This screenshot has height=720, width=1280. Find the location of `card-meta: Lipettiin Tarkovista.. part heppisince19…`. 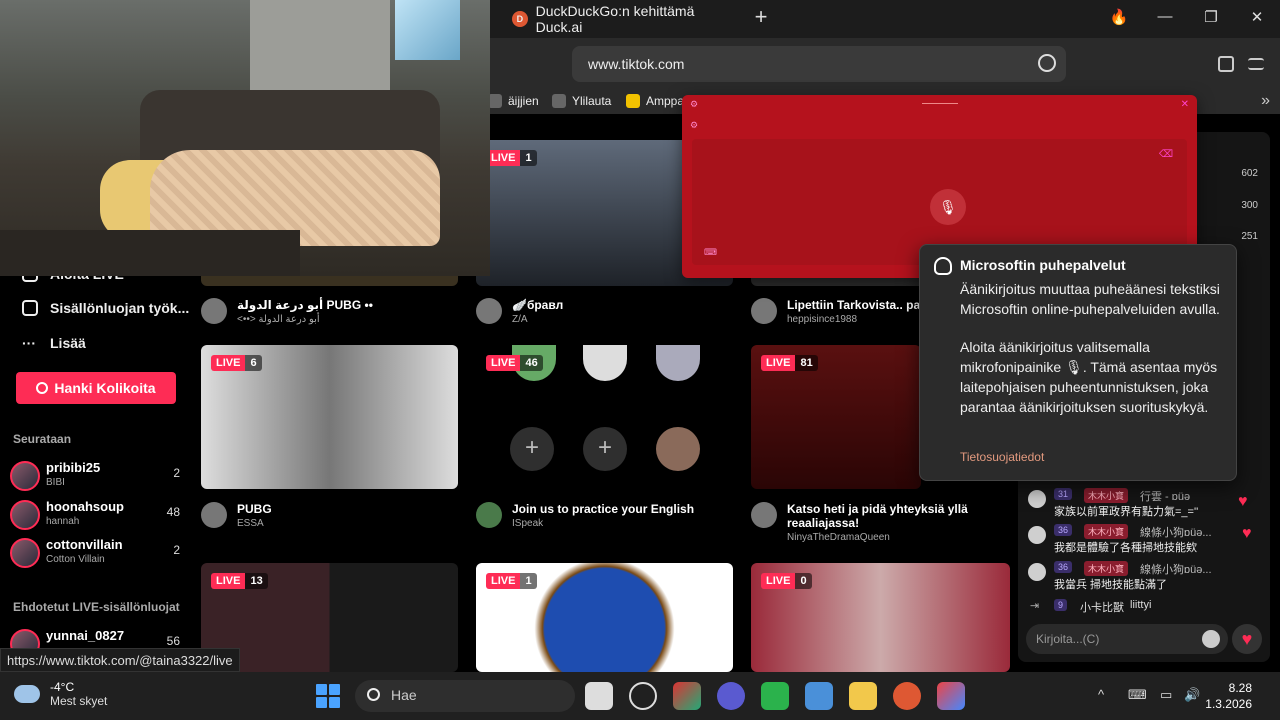

card-meta: Lipettiin Tarkovista.. part heppisince19… is located at coordinates (840, 313).